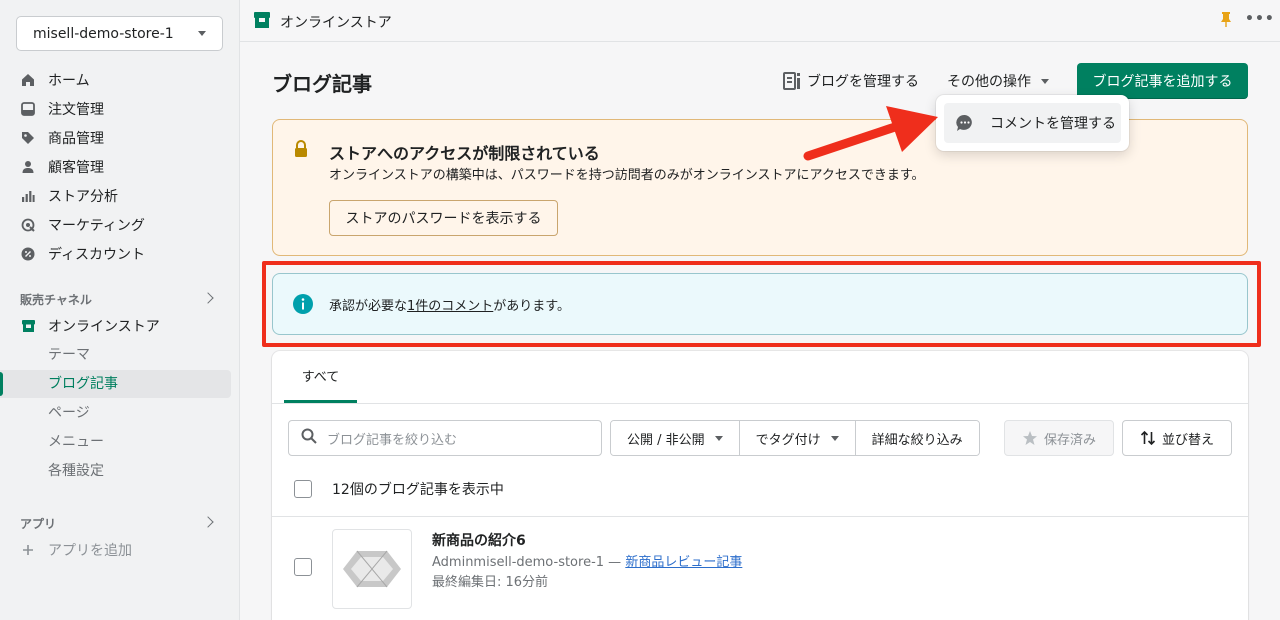 This screenshot has width=1280, height=620. I want to click on show-password-button: ストアのパスワードを表示する, so click(443, 218).